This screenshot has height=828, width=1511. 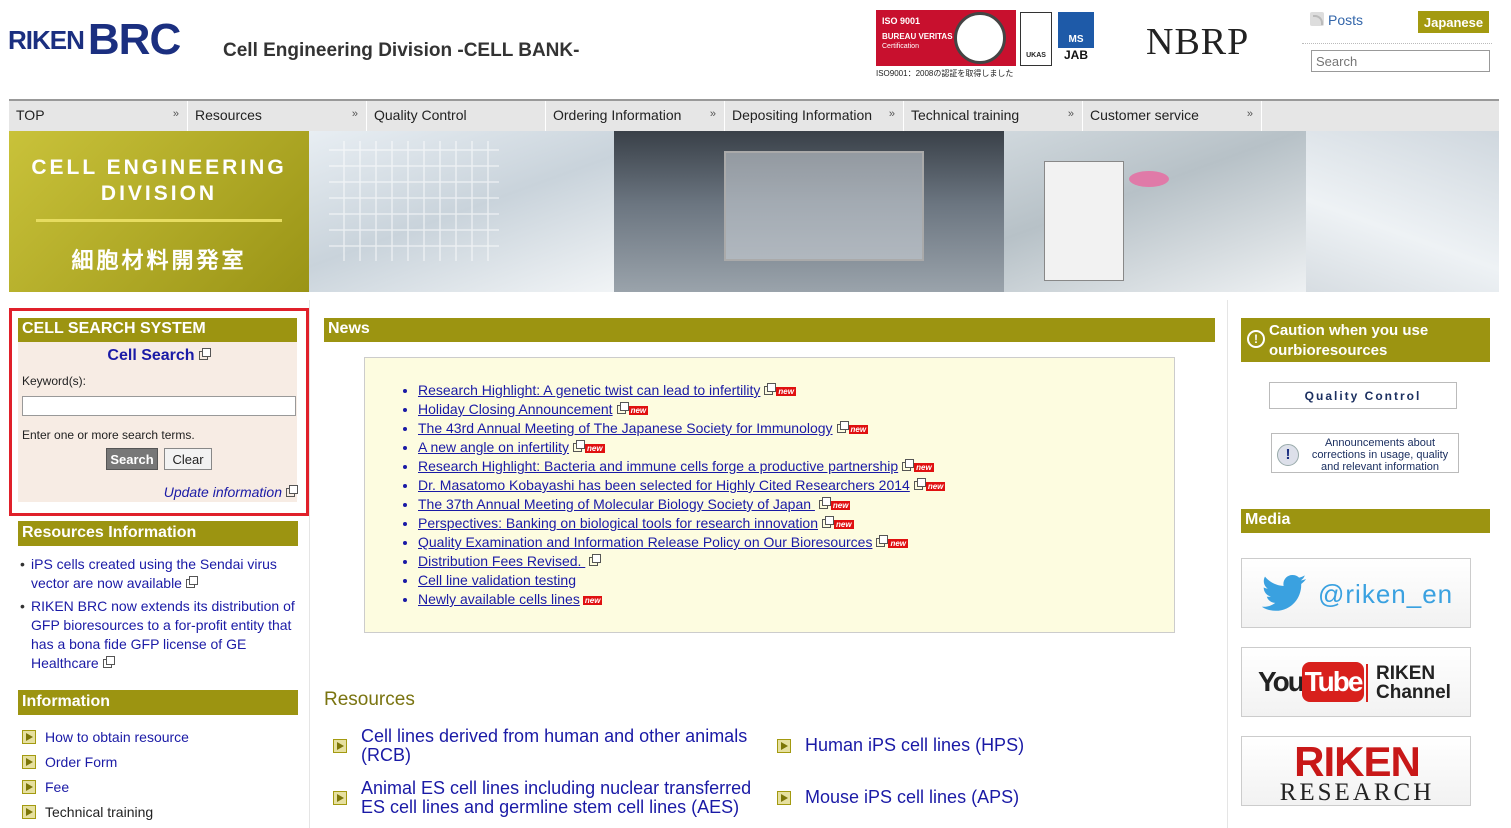 I want to click on clear-button: Clear, so click(x=188, y=459).